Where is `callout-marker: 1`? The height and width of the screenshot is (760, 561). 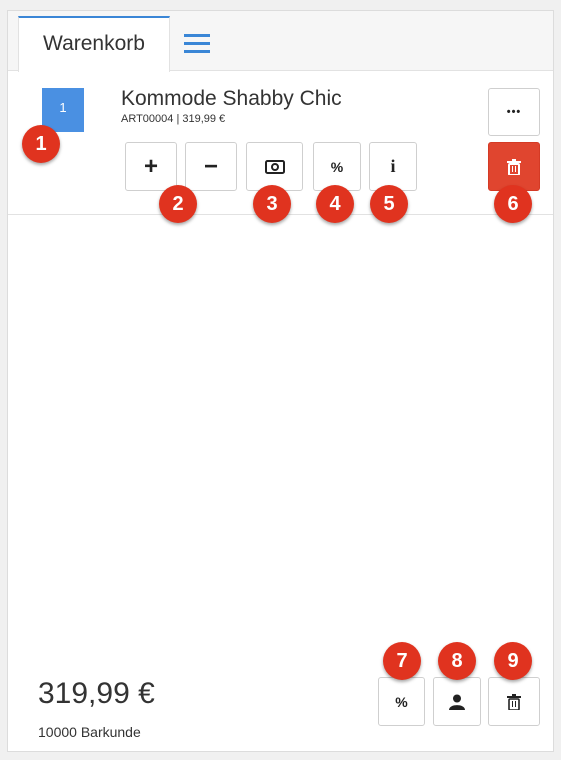
callout-marker: 1 is located at coordinates (41, 144).